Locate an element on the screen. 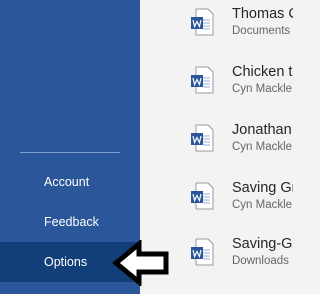 Image resolution: width=320 pixels, height=294 pixels. file-name: Thomas C is located at coordinates (262, 14).